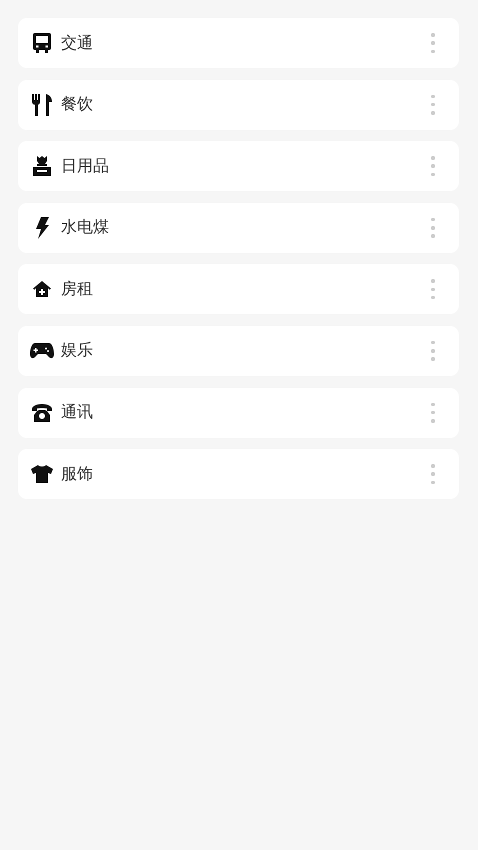 The height and width of the screenshot is (850, 478). I want to click on category-label: 通讯, so click(77, 413).